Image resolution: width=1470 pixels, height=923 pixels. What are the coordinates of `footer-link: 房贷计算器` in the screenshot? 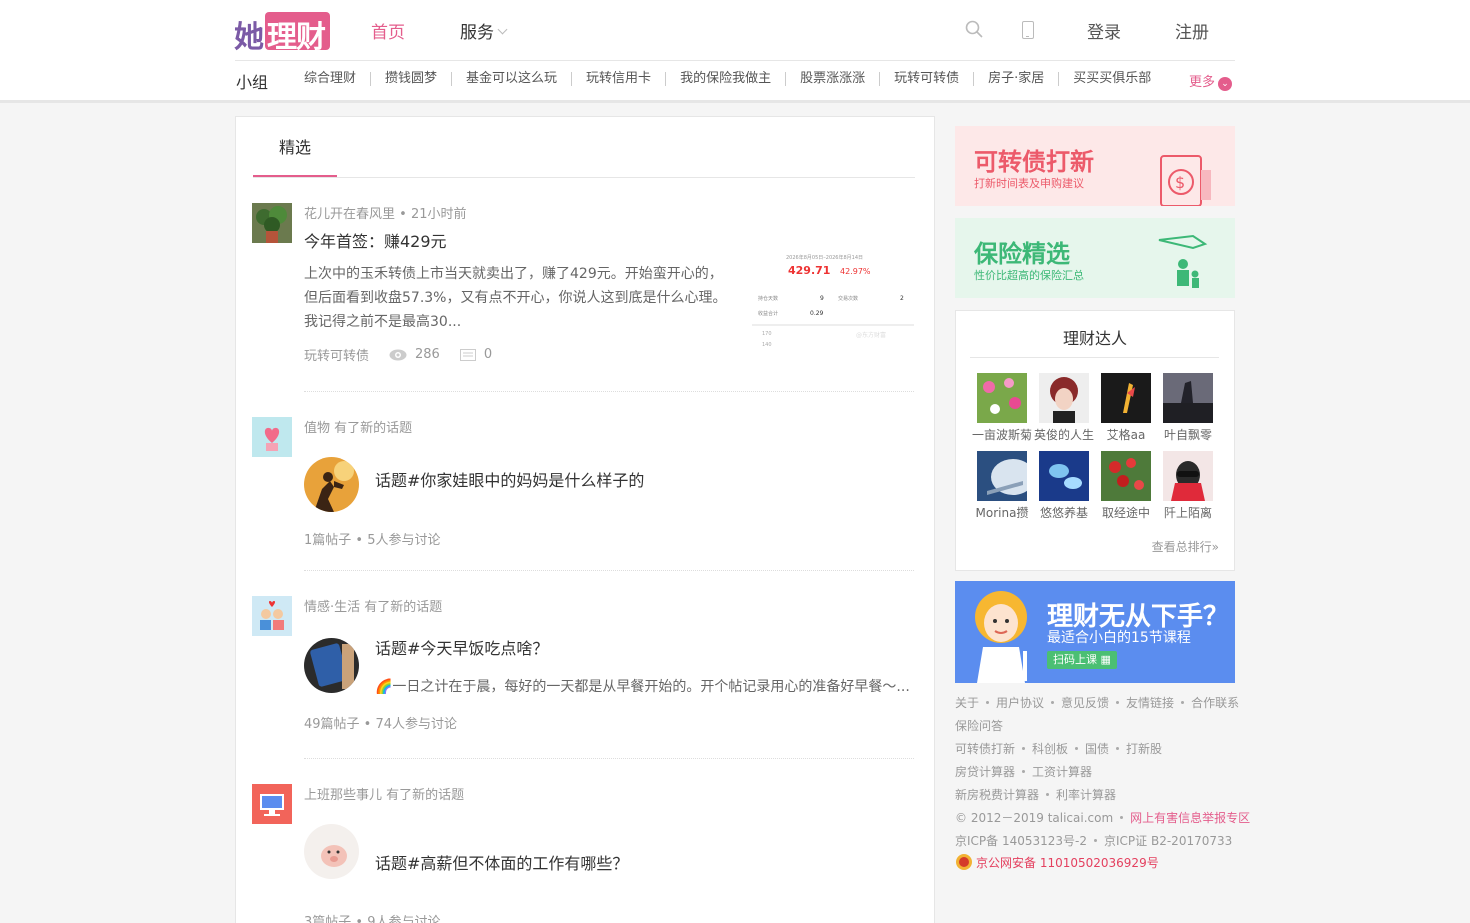 It's located at (985, 771).